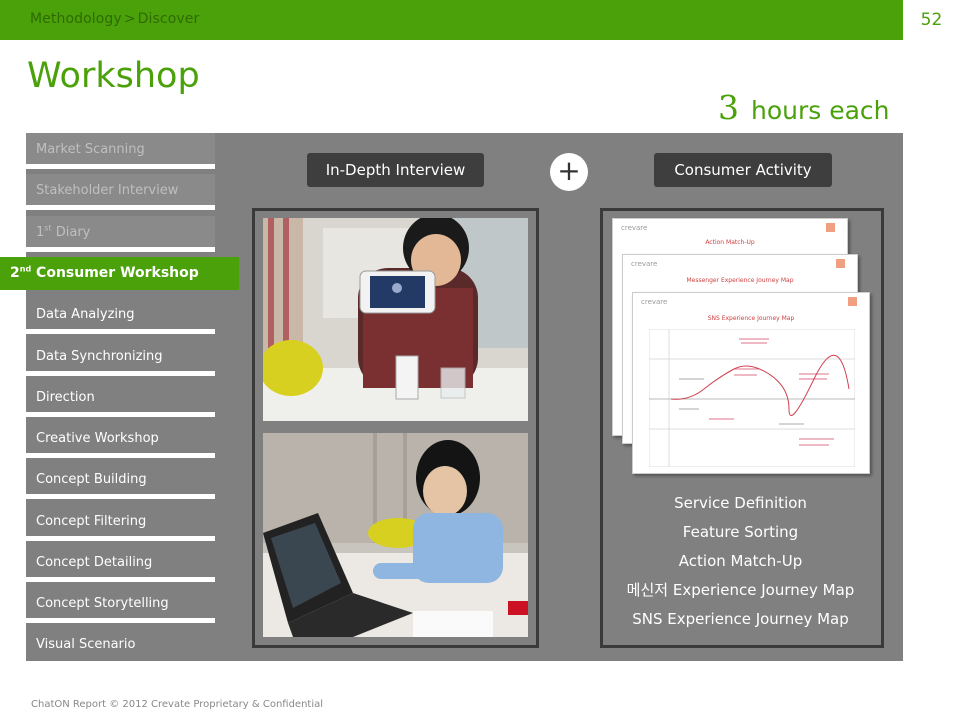 This screenshot has width=960, height=720. I want to click on sidebar-item-visual-scenario: Visual Scenario, so click(120, 644).